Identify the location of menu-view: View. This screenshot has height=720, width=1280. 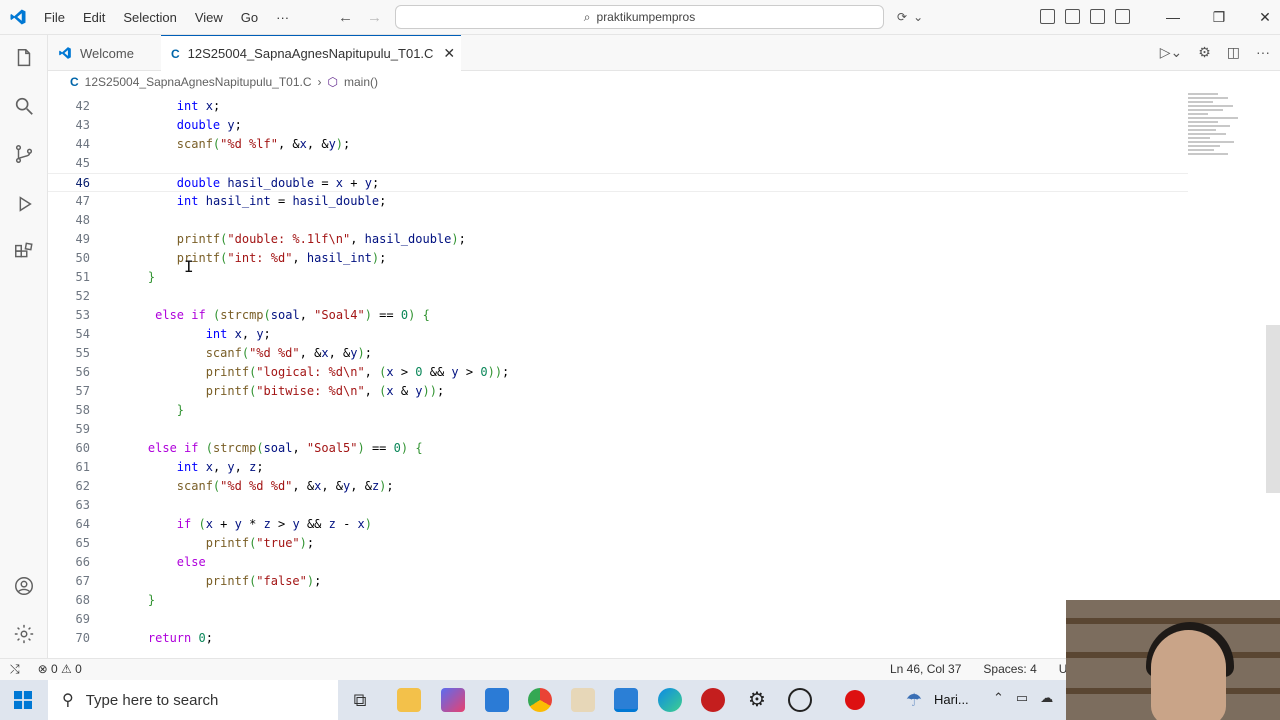
(209, 17).